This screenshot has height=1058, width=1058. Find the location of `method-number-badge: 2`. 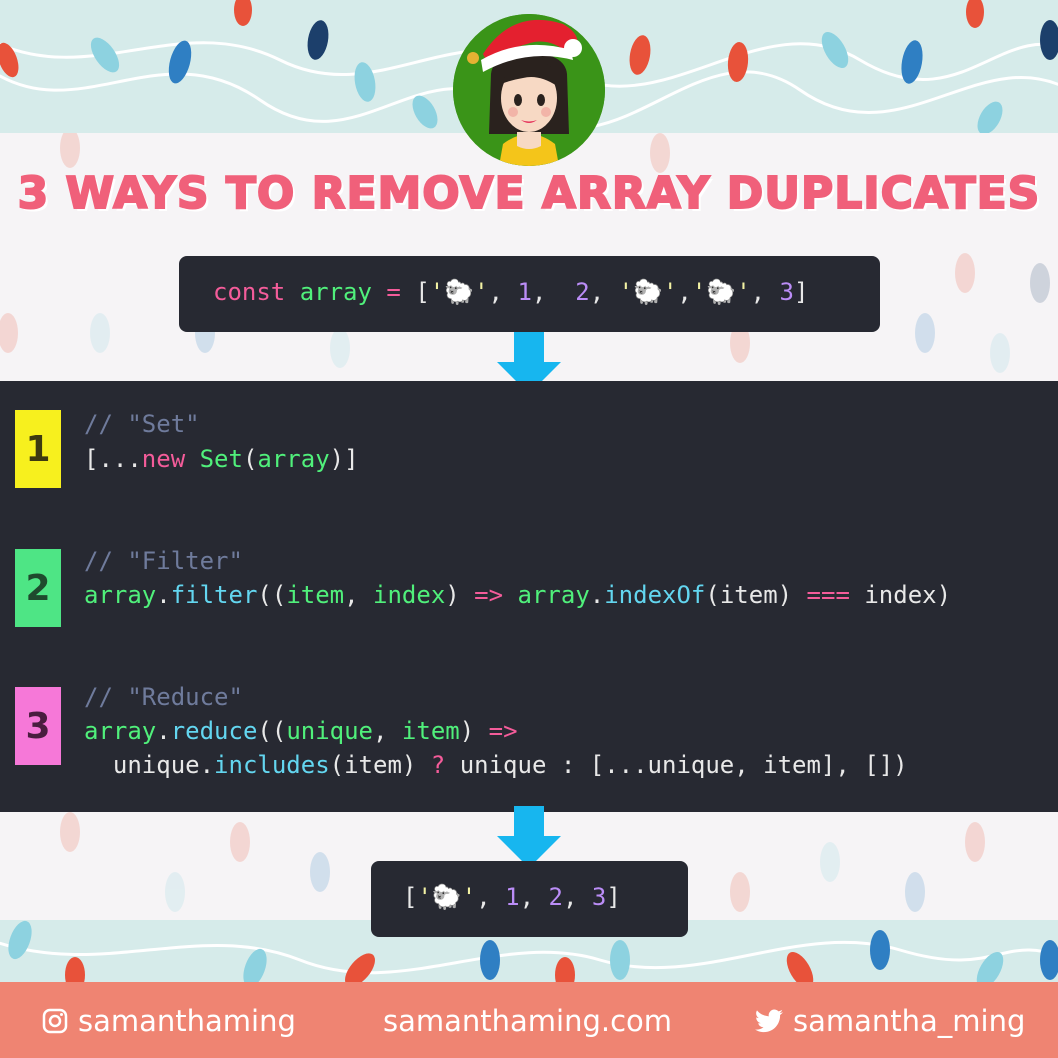

method-number-badge: 2 is located at coordinates (38, 588).